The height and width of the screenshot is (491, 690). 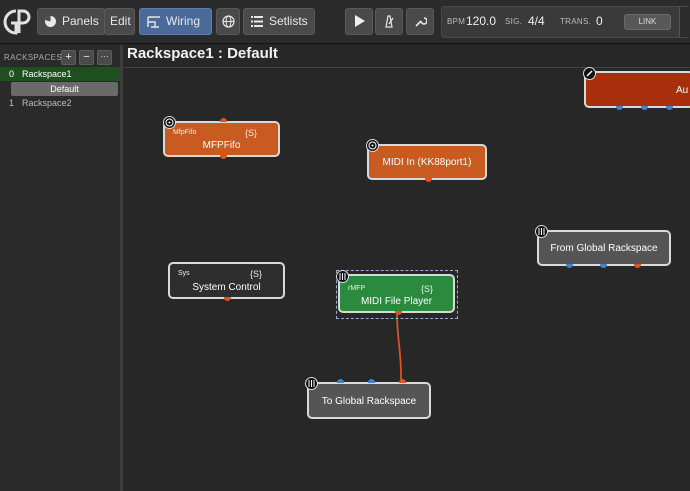 I want to click on global-rackspace-button, so click(x=228, y=21).